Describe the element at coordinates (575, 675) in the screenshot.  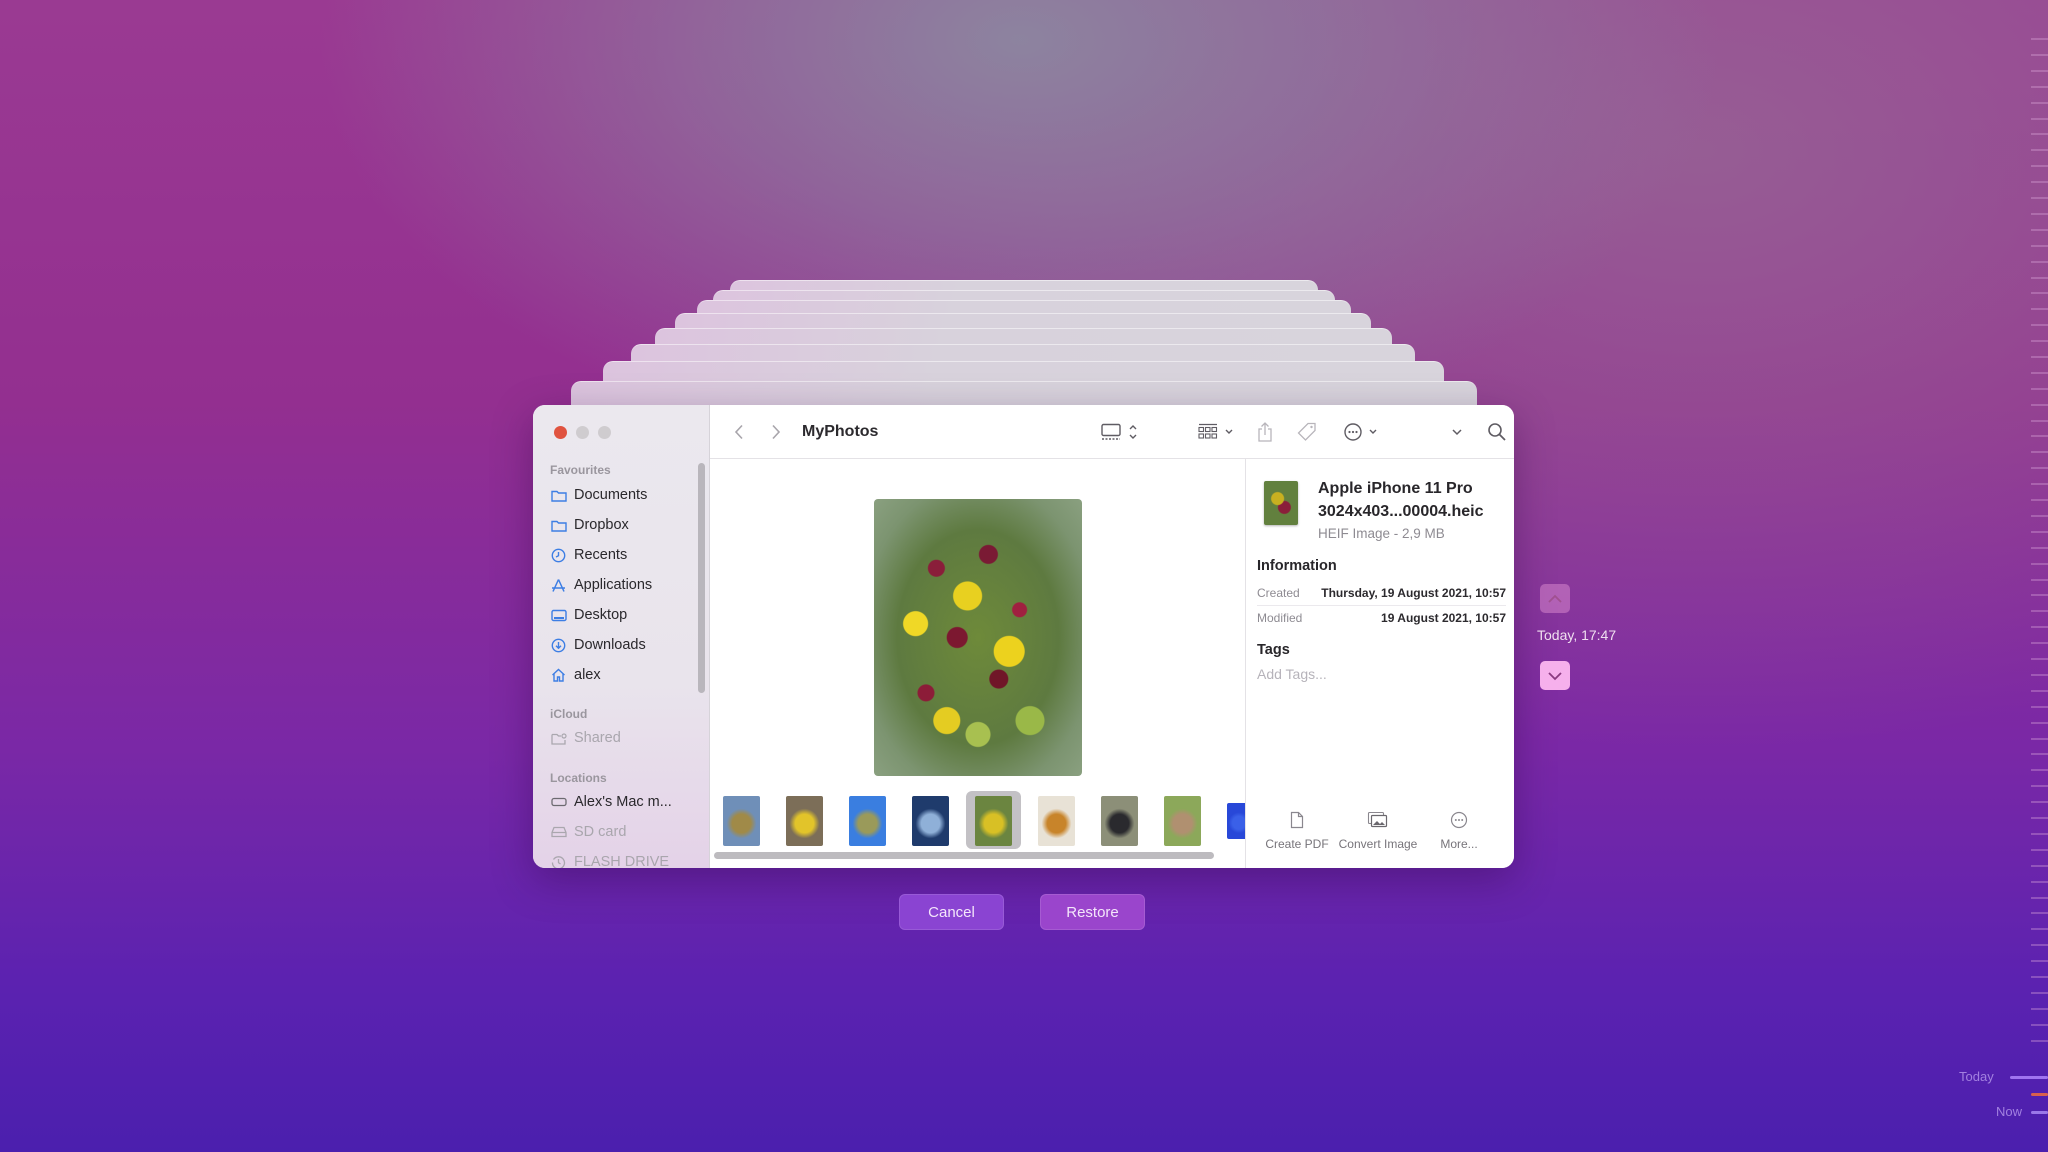
I see `sidebar-item-alex: alex` at that location.